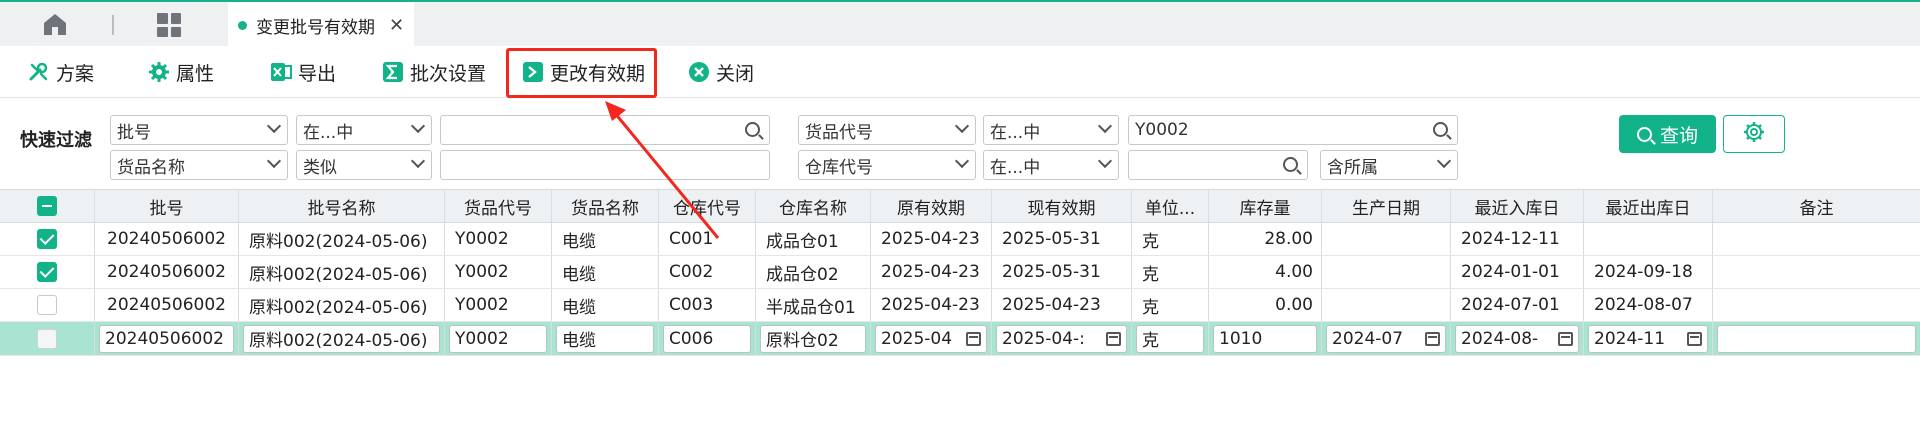 This screenshot has width=1920, height=444. Describe the element at coordinates (1386, 206) in the screenshot. I see `header-cell: 生产日期` at that location.